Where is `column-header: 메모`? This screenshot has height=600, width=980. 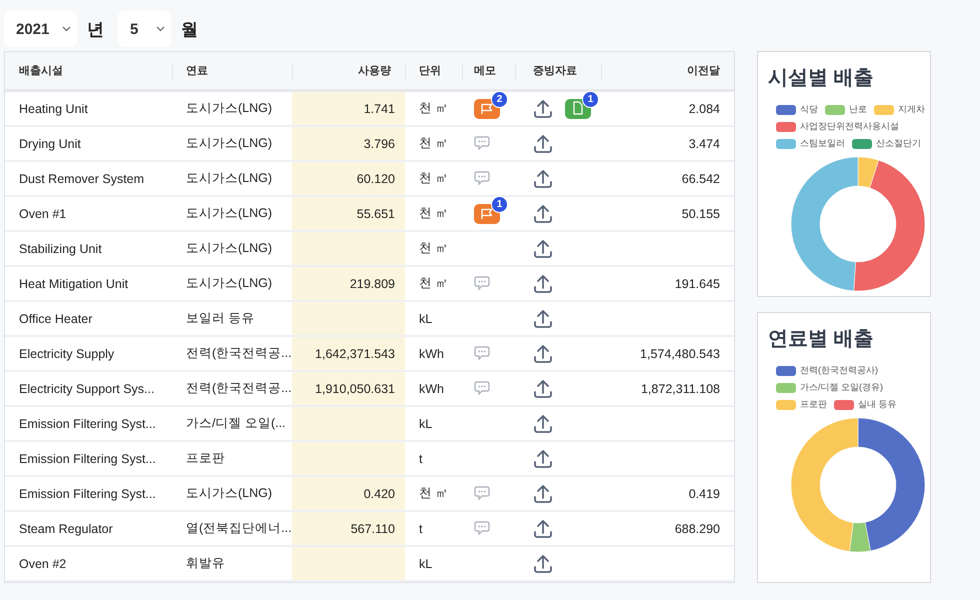
column-header: 메모 is located at coordinates (485, 71).